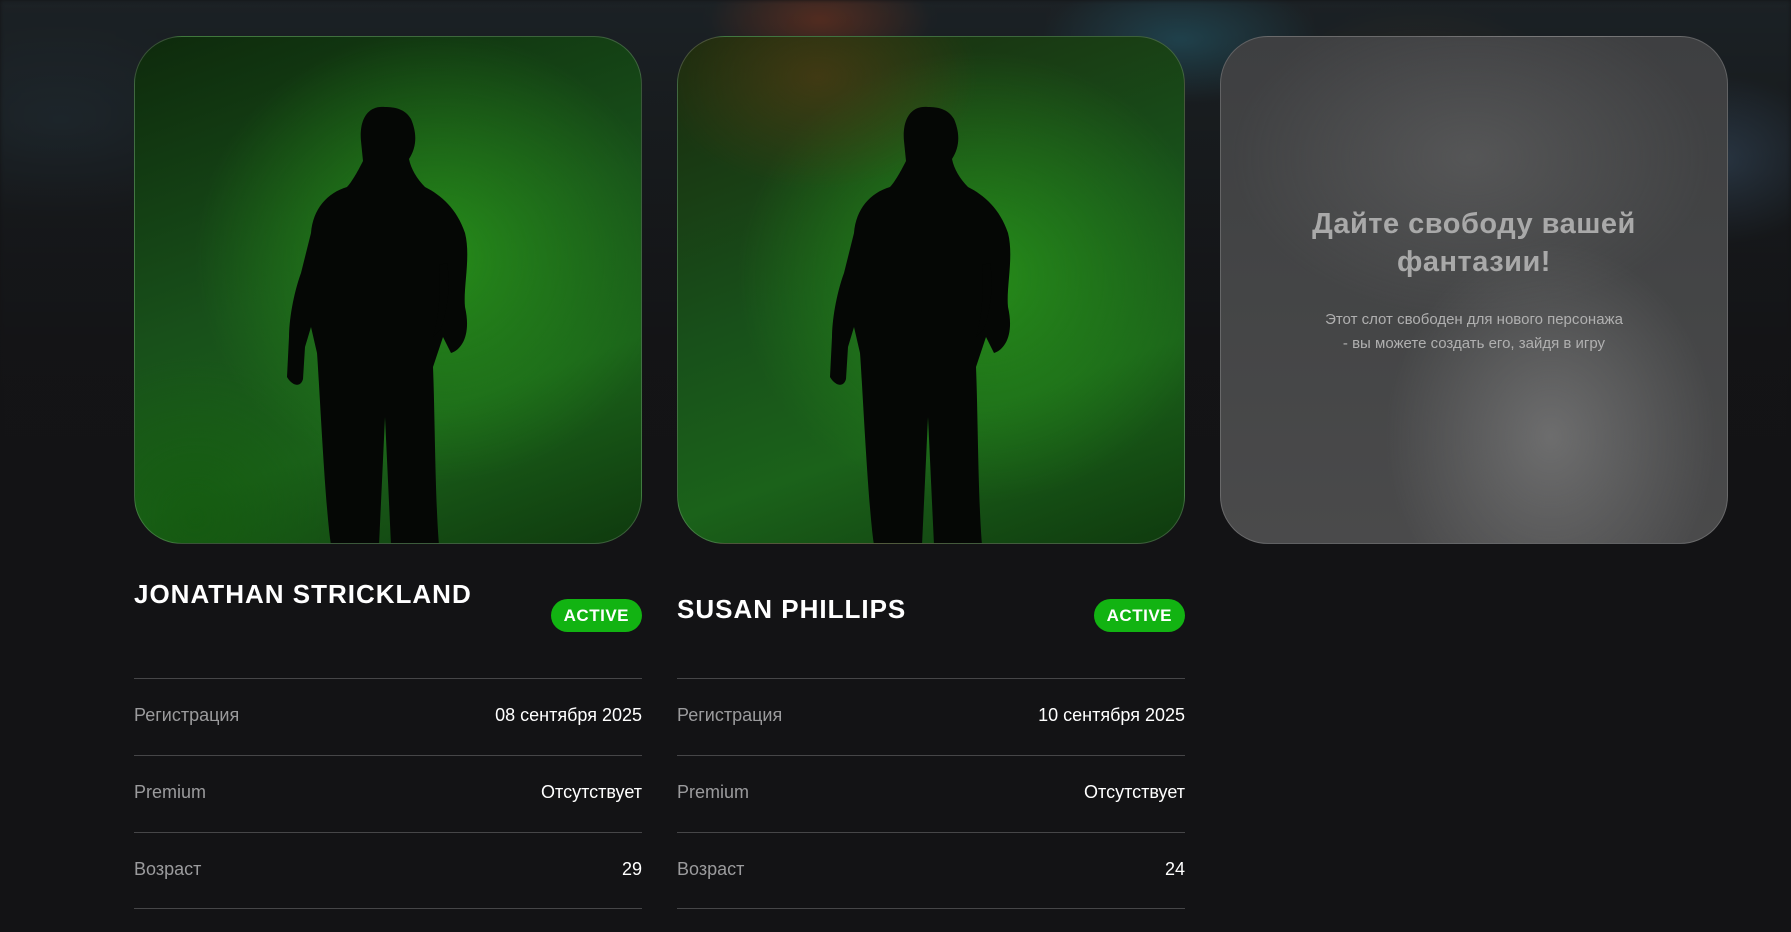  What do you see at coordinates (931, 716) in the screenshot?
I see `stat-row-registration: Регистрация 10 сентября 2025` at bounding box center [931, 716].